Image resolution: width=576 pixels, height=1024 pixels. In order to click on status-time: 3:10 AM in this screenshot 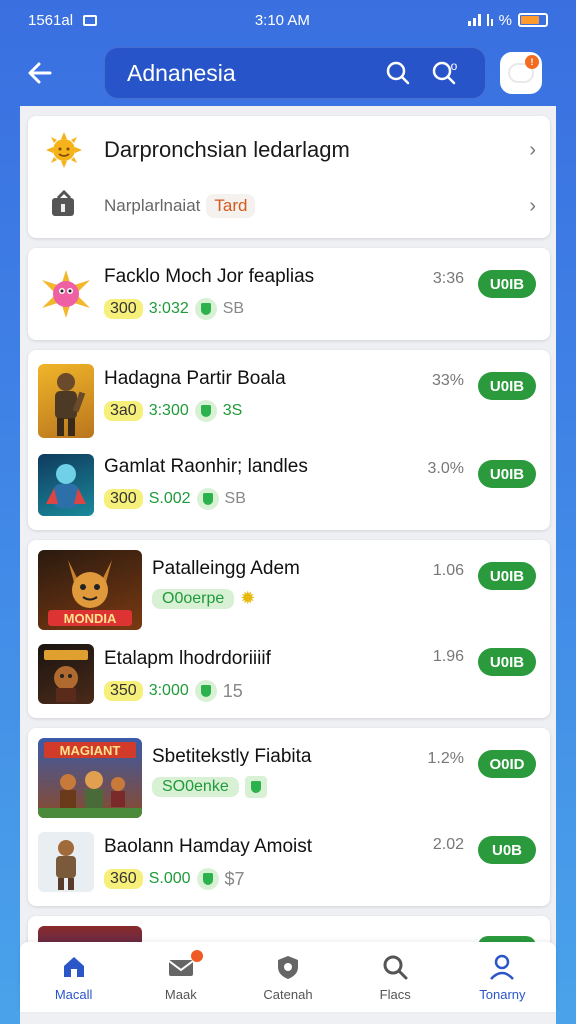, I will do `click(282, 20)`.